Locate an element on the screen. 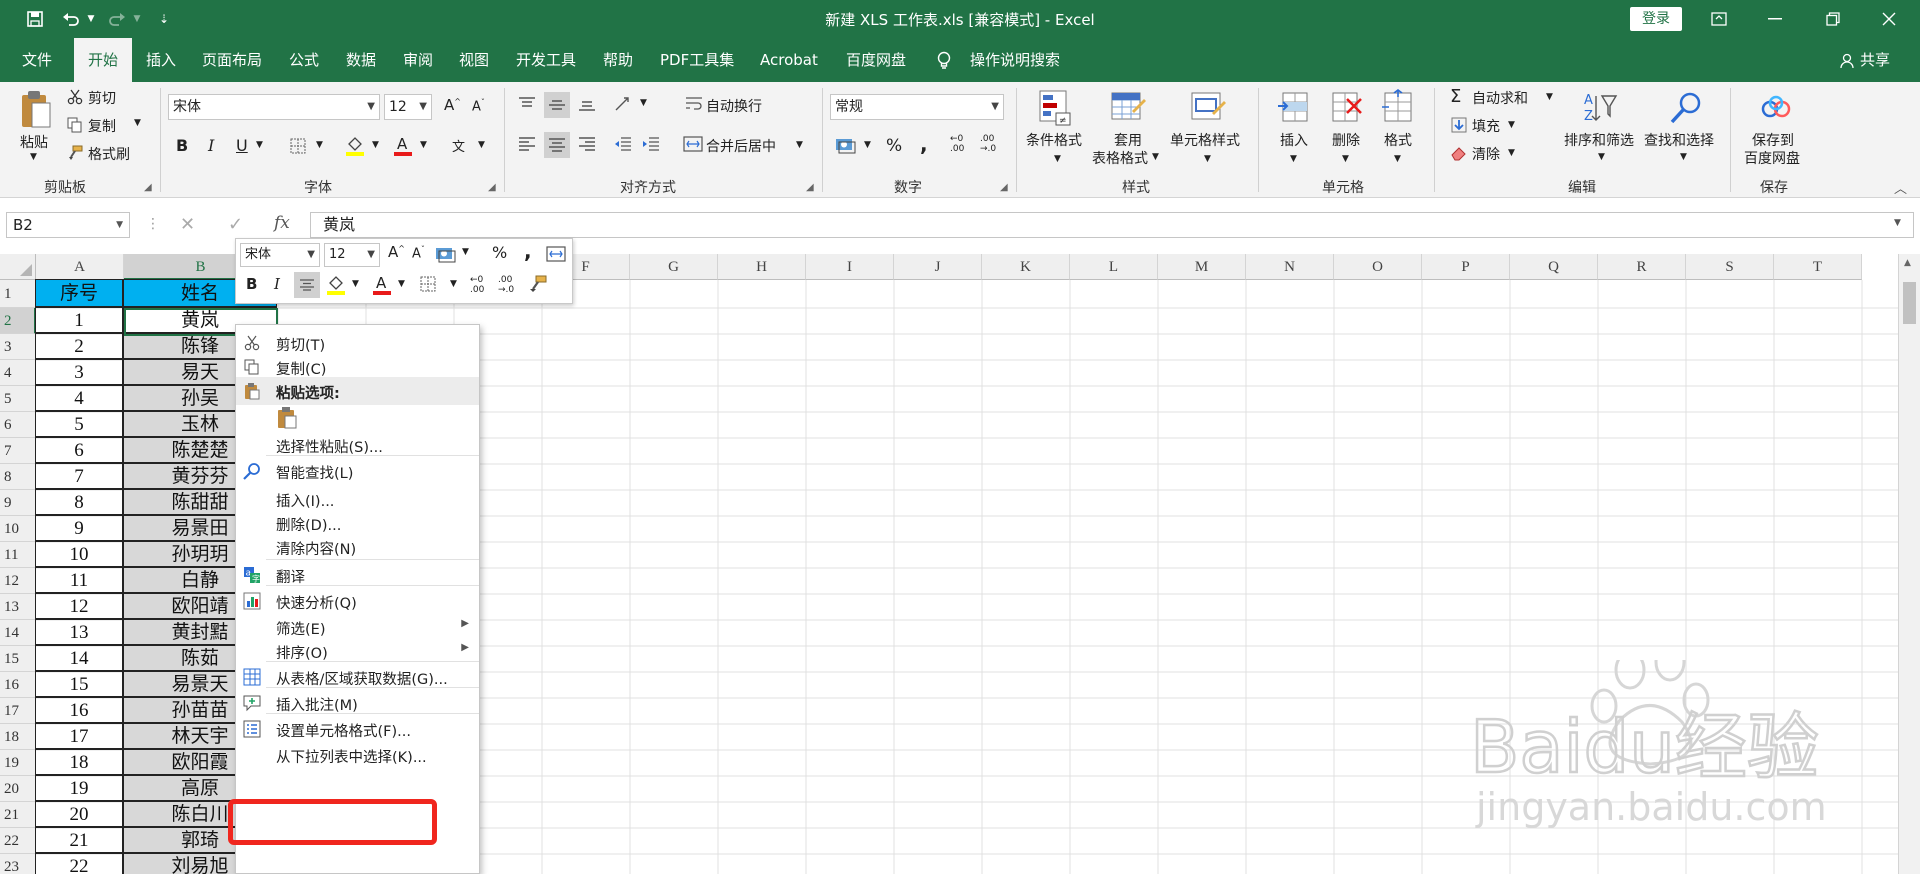  column-header: T is located at coordinates (1818, 267).